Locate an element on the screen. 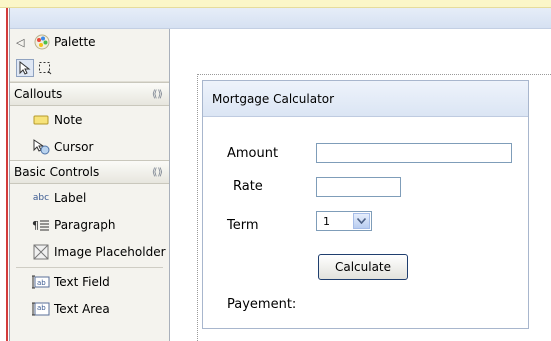 The height and width of the screenshot is (341, 551). text-field-icon: ab is located at coordinates (41, 282).